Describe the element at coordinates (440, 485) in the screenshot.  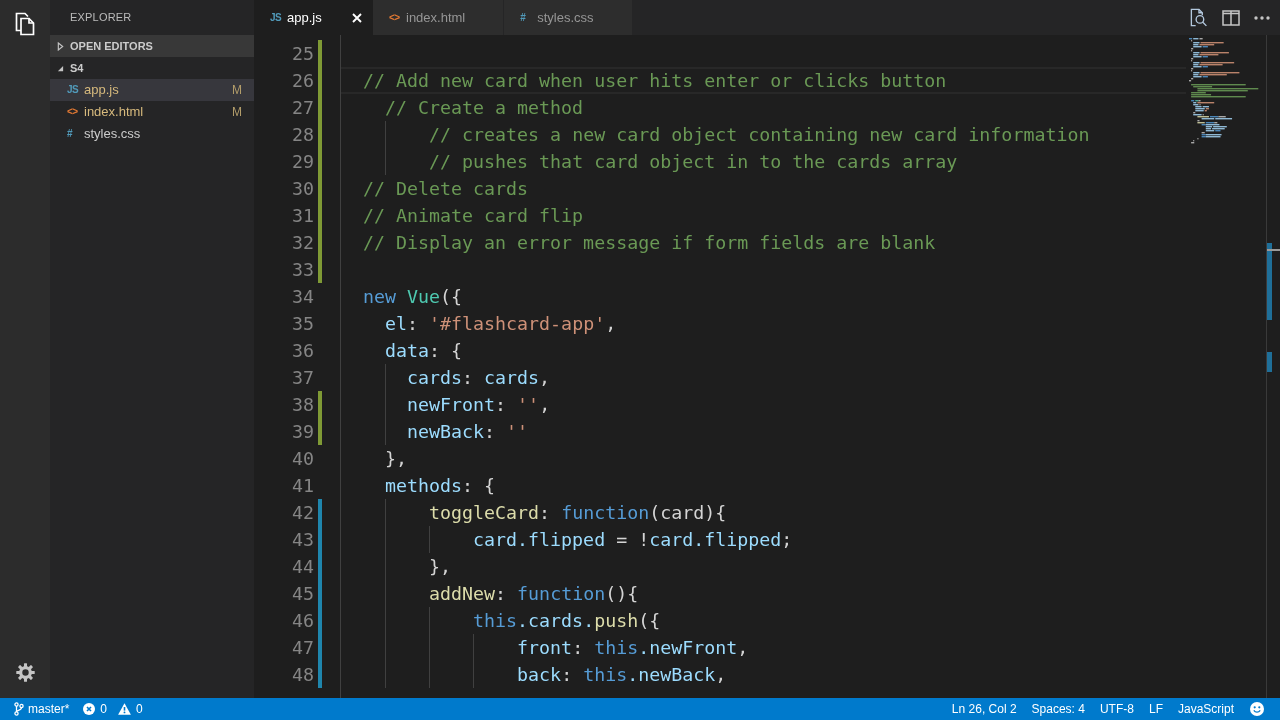
I see `code-line: methods: {` at that location.